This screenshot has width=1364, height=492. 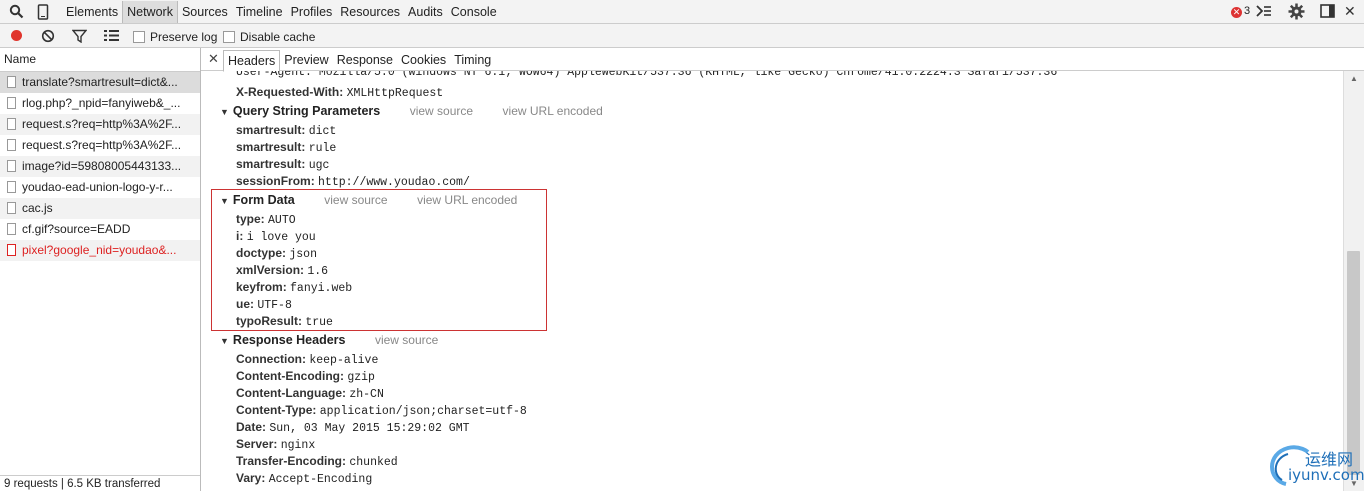 I want to click on param-key: smartresult:, so click(x=271, y=130).